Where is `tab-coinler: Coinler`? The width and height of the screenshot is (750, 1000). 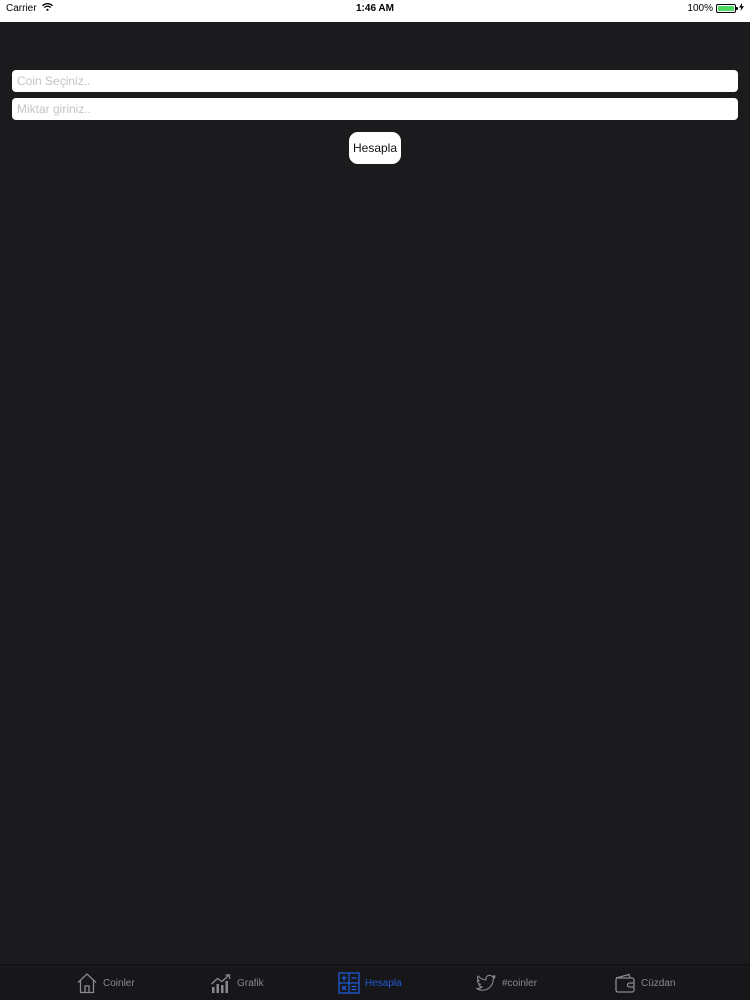
tab-coinler: Coinler is located at coordinates (105, 983).